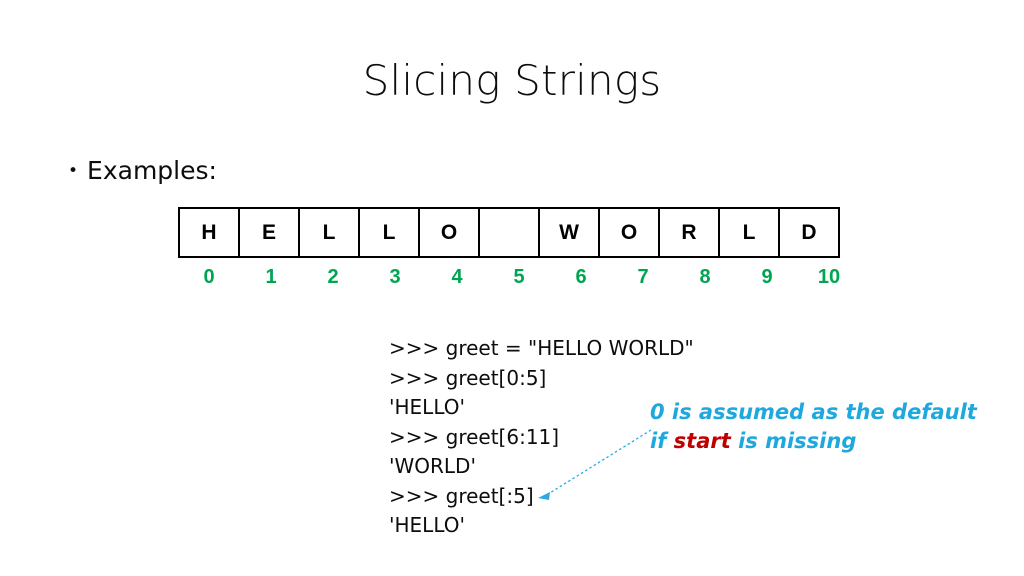 The image size is (1024, 576). What do you see at coordinates (793, 441) in the screenshot?
I see `annotation-line2-suffix: is missing` at bounding box center [793, 441].